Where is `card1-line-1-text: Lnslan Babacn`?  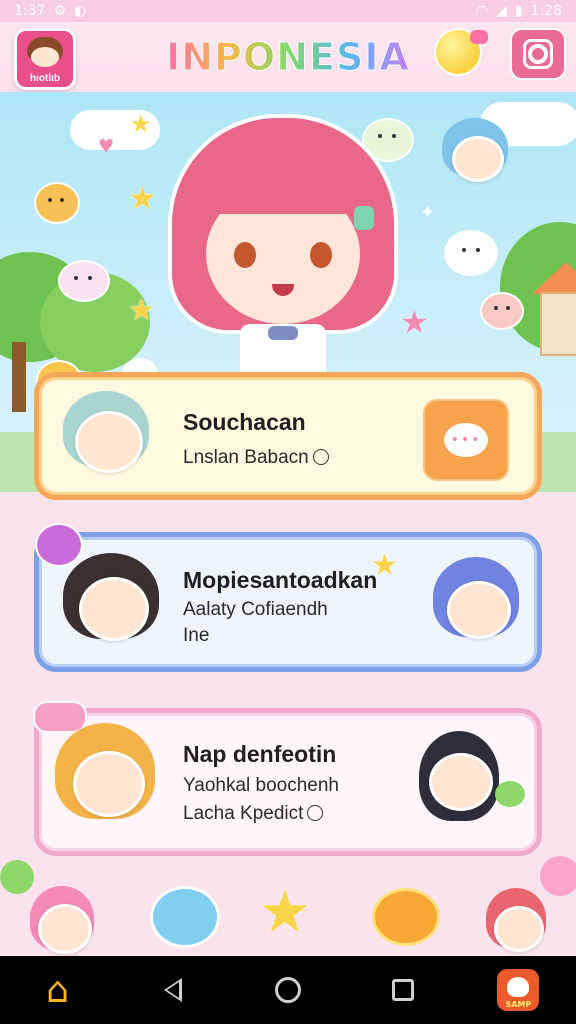
card1-line-1-text: Lnslan Babacn is located at coordinates (246, 457).